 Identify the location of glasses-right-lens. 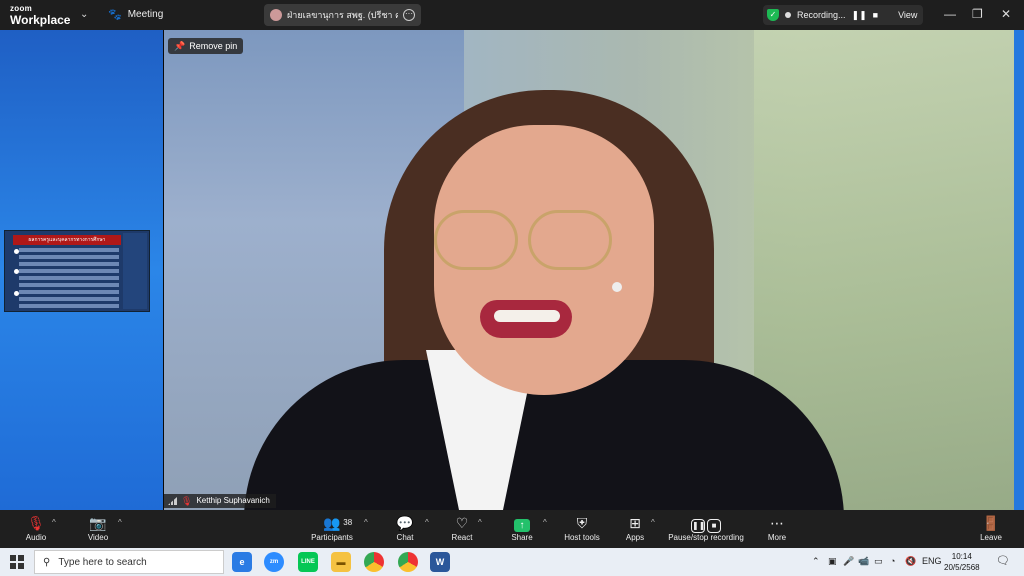
(570, 240).